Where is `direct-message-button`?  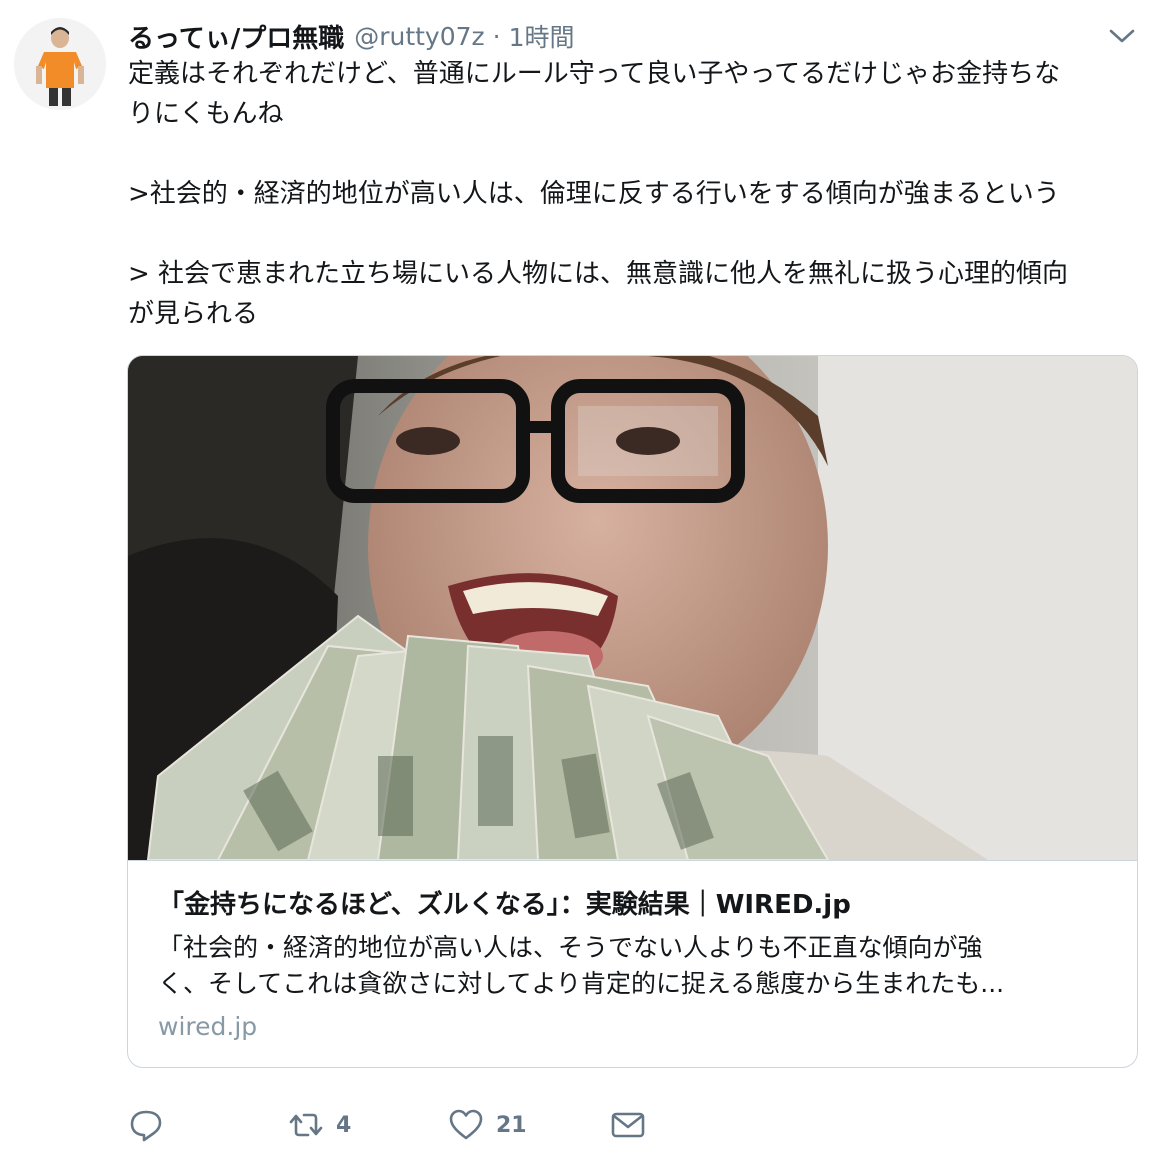 direct-message-button is located at coordinates (628, 1125).